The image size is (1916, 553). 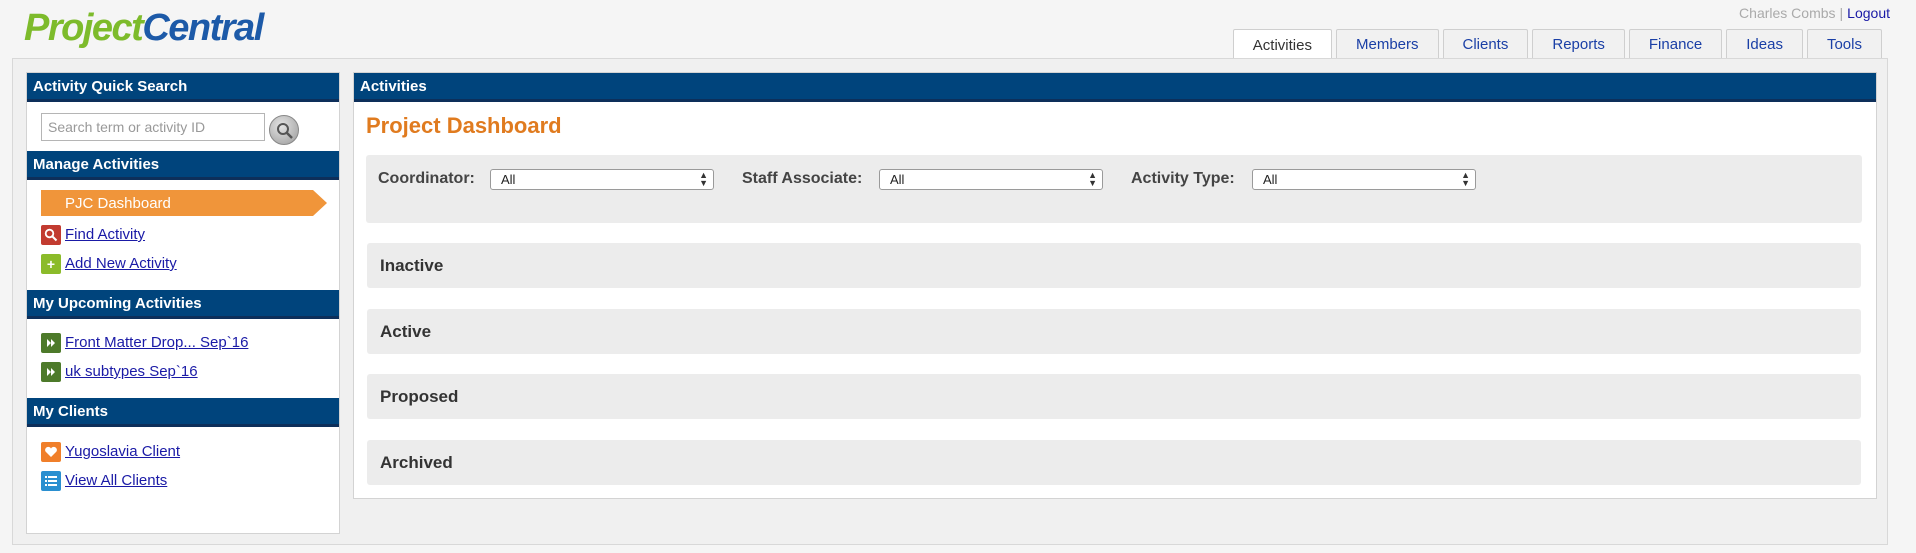 What do you see at coordinates (183, 165) in the screenshot?
I see `manage-activities-header: Manage Activities` at bounding box center [183, 165].